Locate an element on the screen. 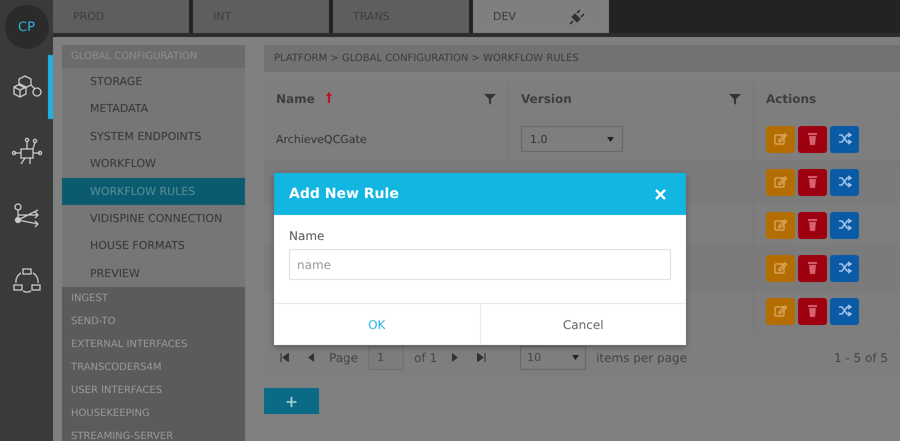 The image size is (900, 441). name-field: name is located at coordinates (480, 264).